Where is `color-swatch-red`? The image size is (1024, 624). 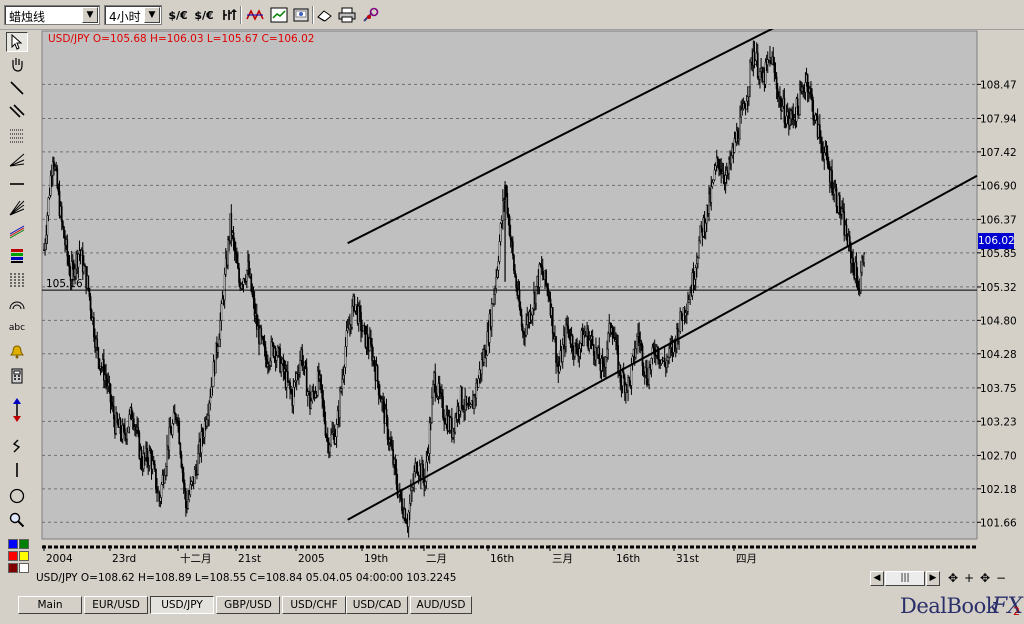
color-swatch-red is located at coordinates (13, 556).